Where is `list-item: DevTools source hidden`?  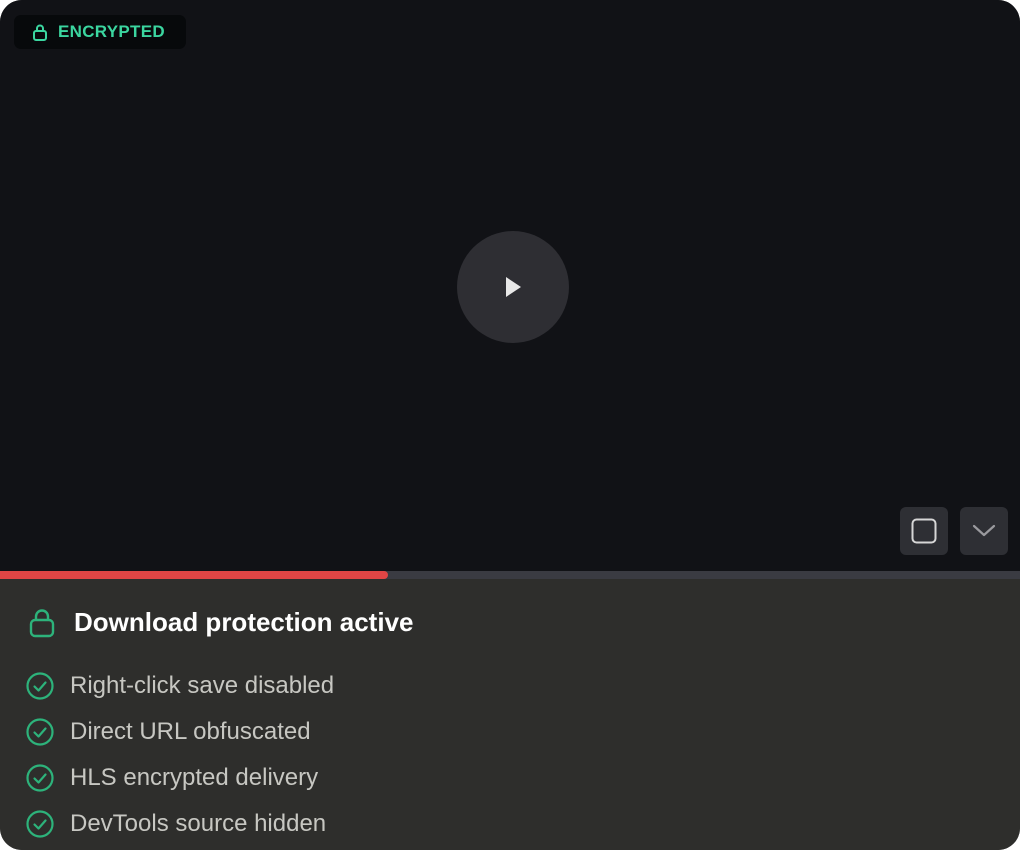
list-item: DevTools source hidden is located at coordinates (179, 824).